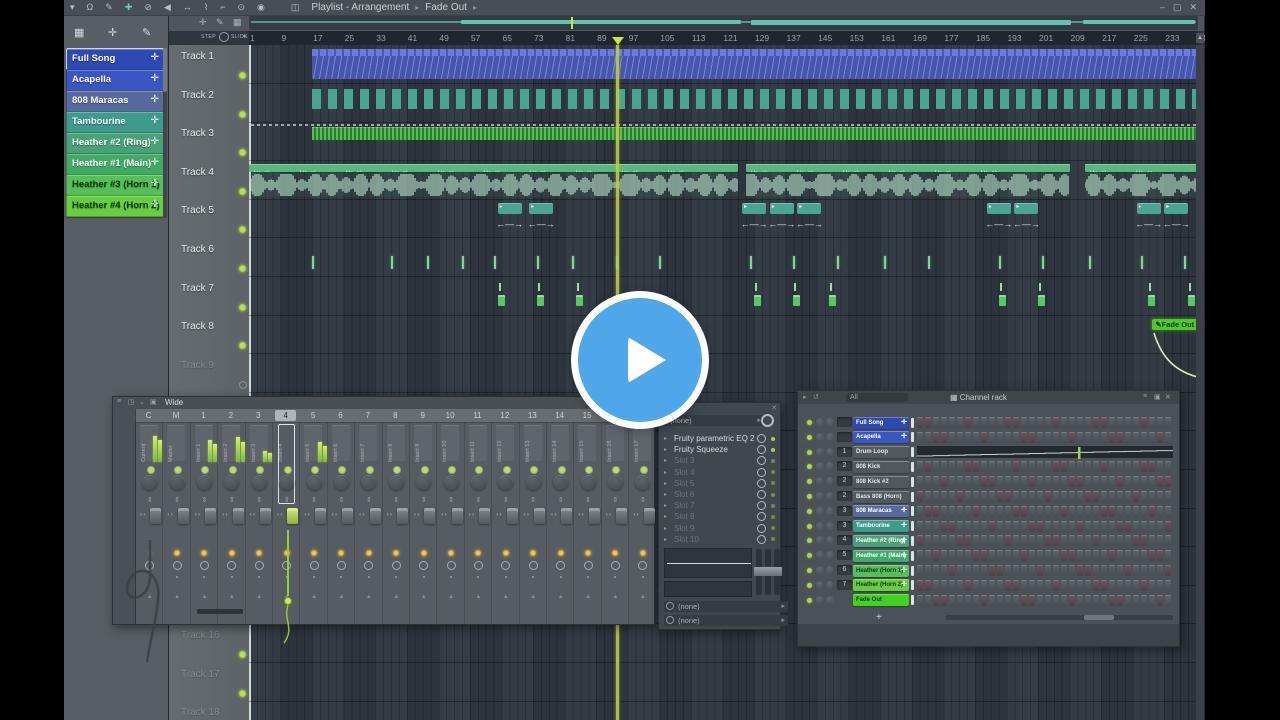 The width and height of the screenshot is (1280, 720). I want to click on track-label: Track 3, so click(197, 133).